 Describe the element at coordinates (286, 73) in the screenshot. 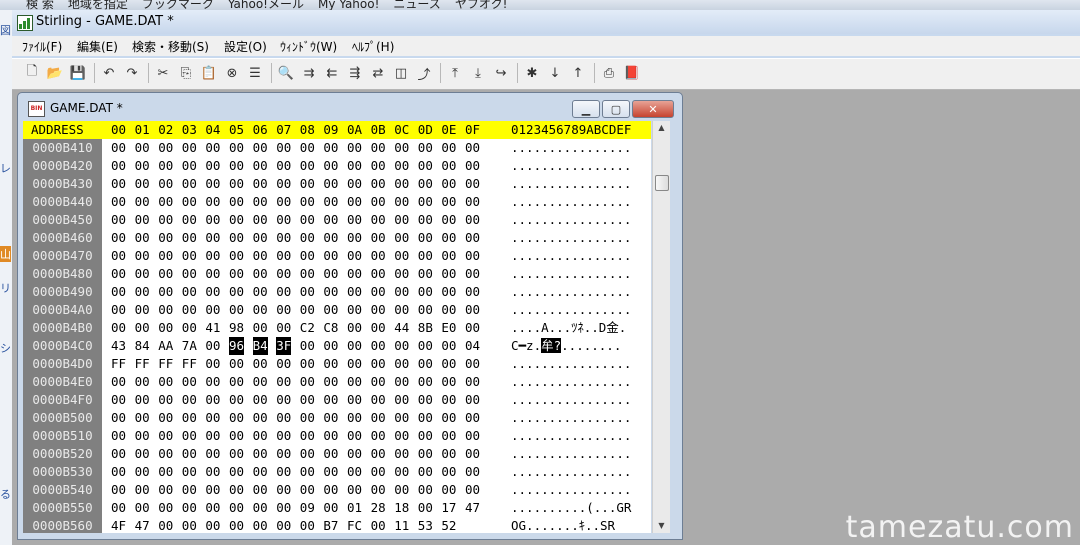

I see `find-icon: 🔍` at that location.